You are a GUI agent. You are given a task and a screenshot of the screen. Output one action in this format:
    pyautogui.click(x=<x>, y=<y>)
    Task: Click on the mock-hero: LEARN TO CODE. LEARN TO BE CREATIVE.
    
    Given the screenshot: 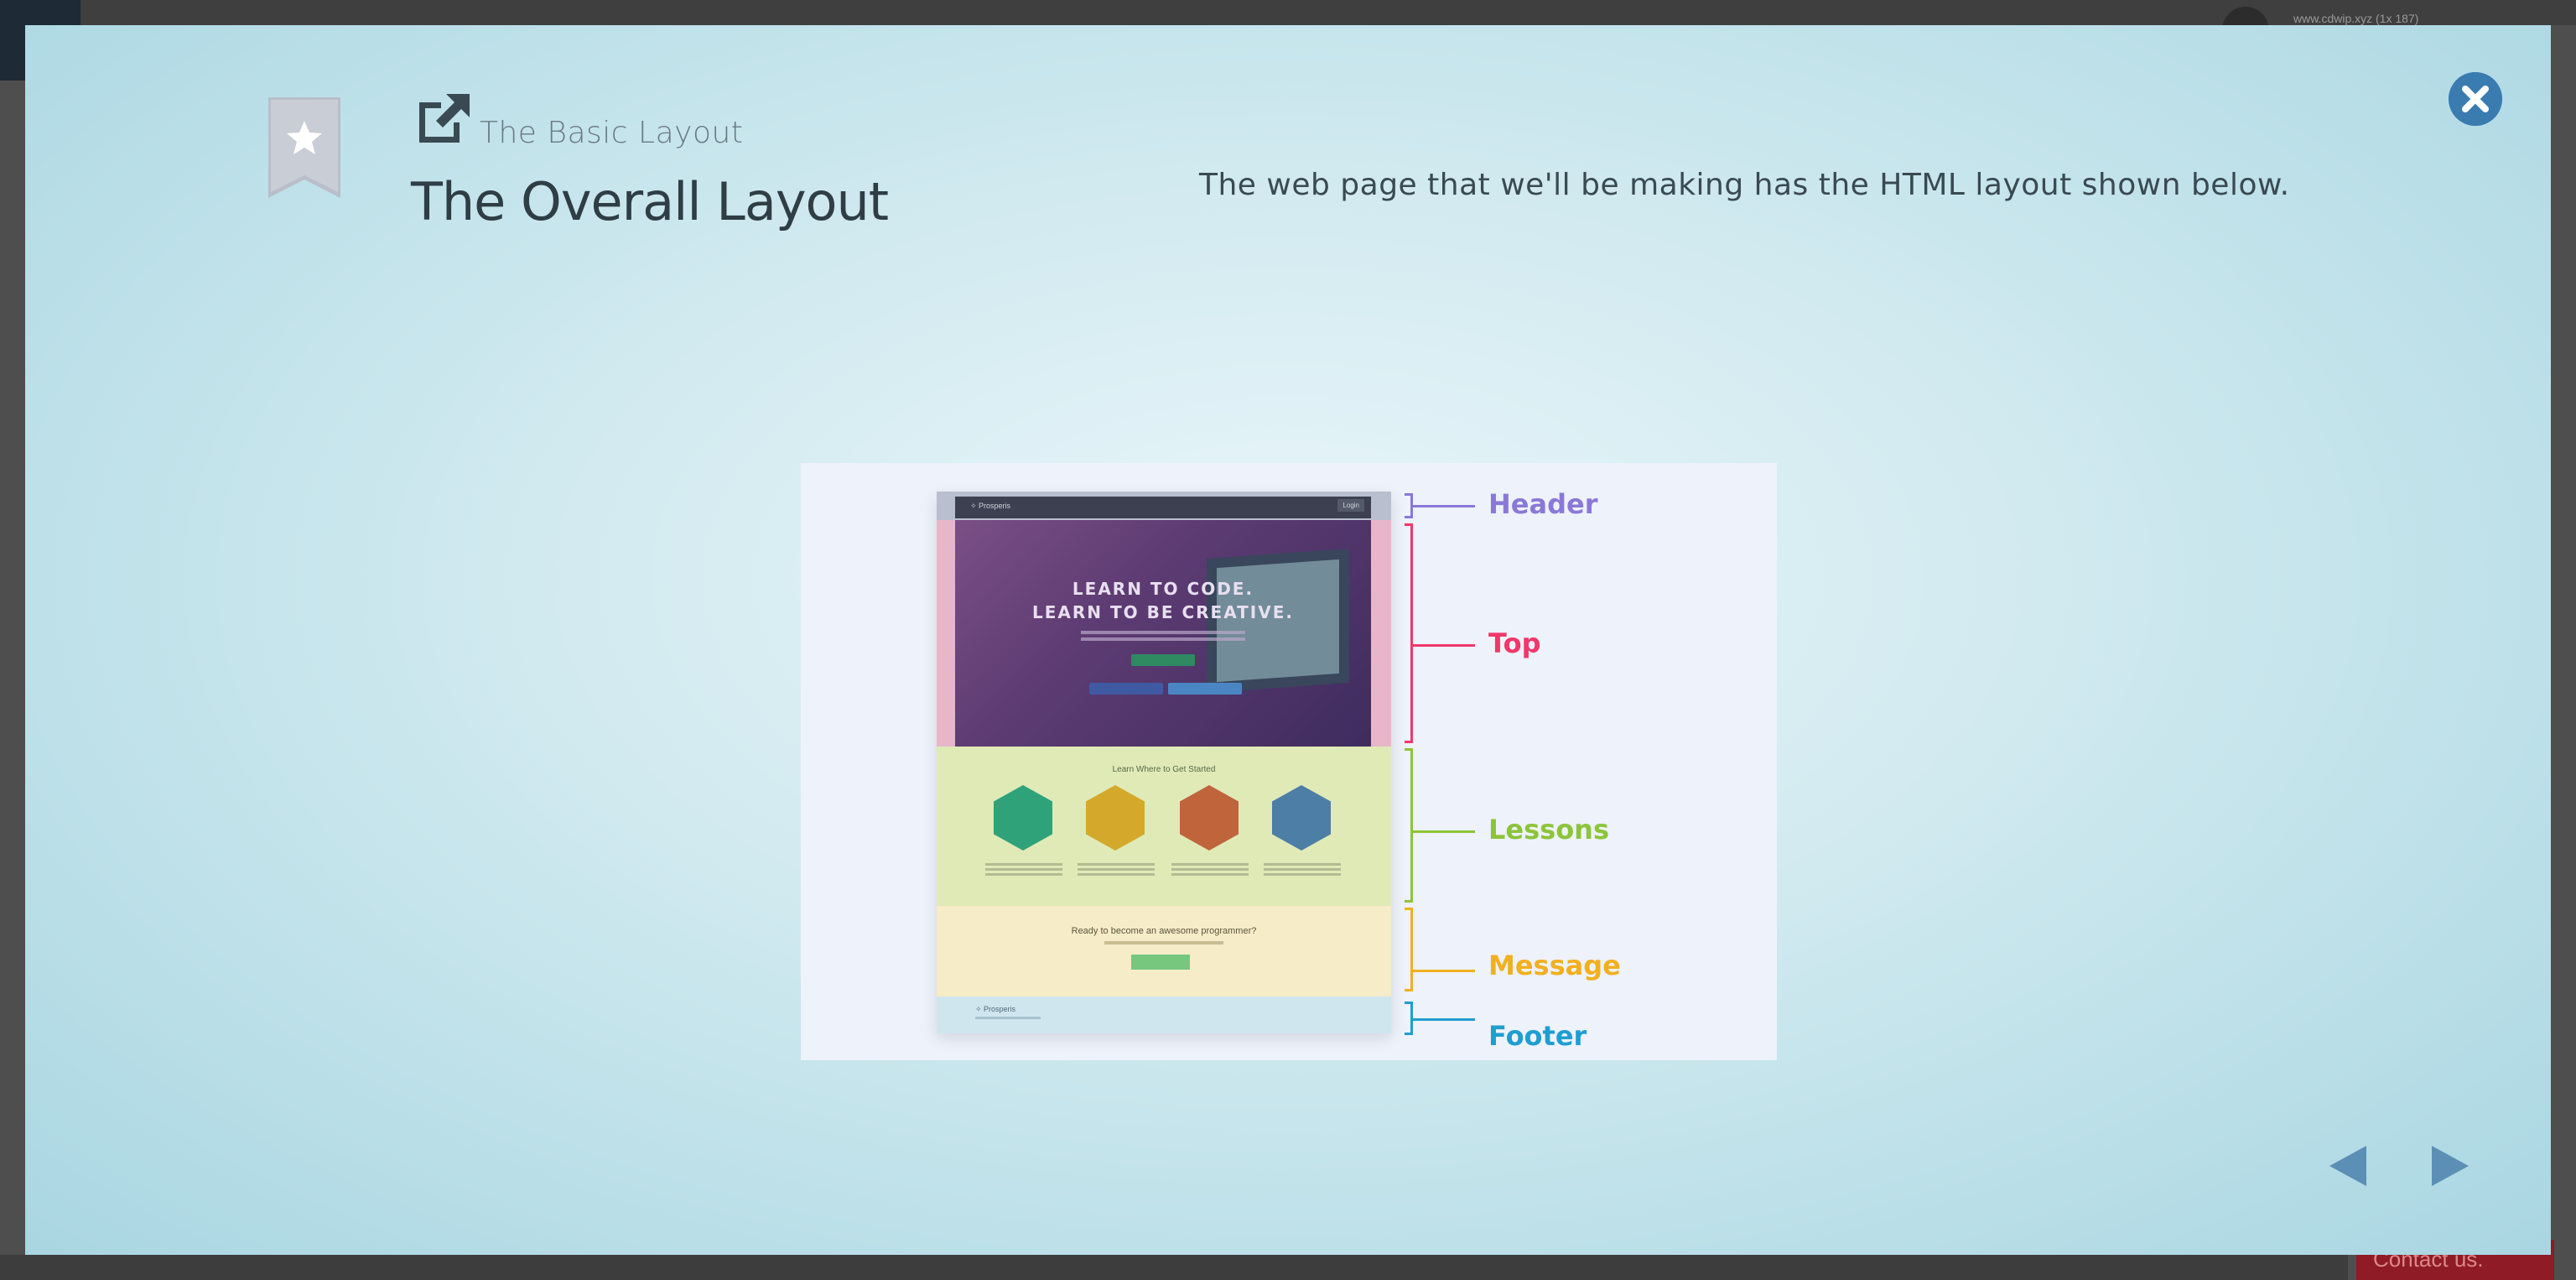 What is the action you would take?
    pyautogui.click(x=1163, y=633)
    